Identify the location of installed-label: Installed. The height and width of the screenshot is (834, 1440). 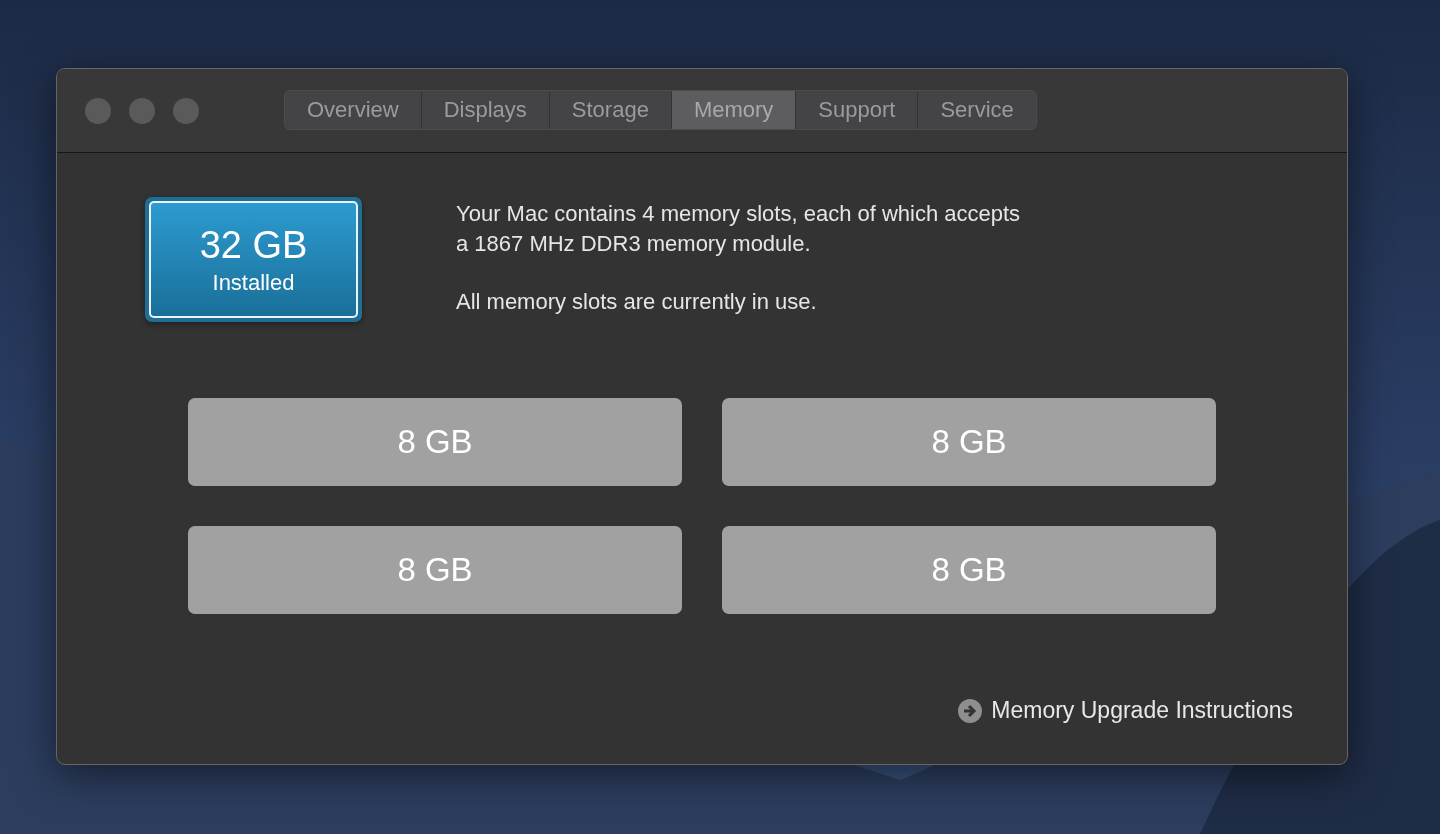
(253, 282).